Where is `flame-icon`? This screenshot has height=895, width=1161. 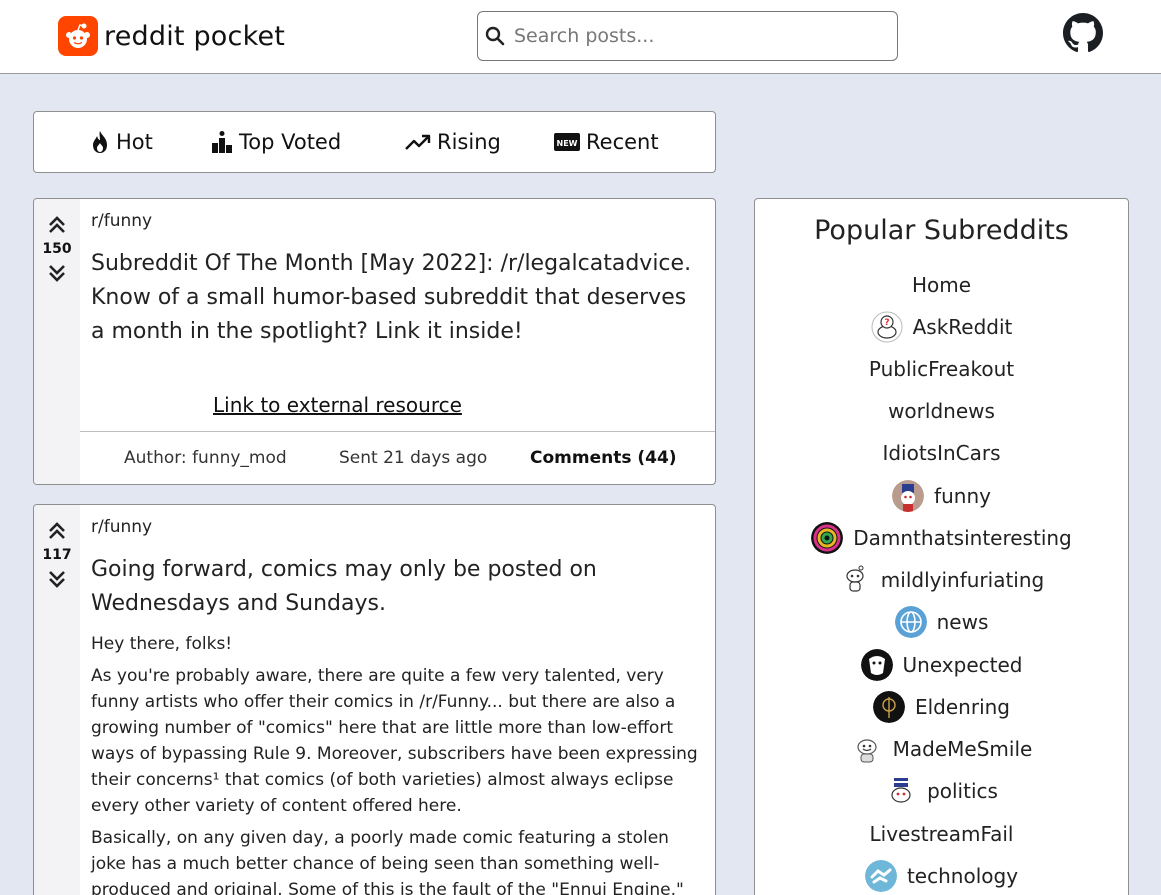
flame-icon is located at coordinates (100, 142).